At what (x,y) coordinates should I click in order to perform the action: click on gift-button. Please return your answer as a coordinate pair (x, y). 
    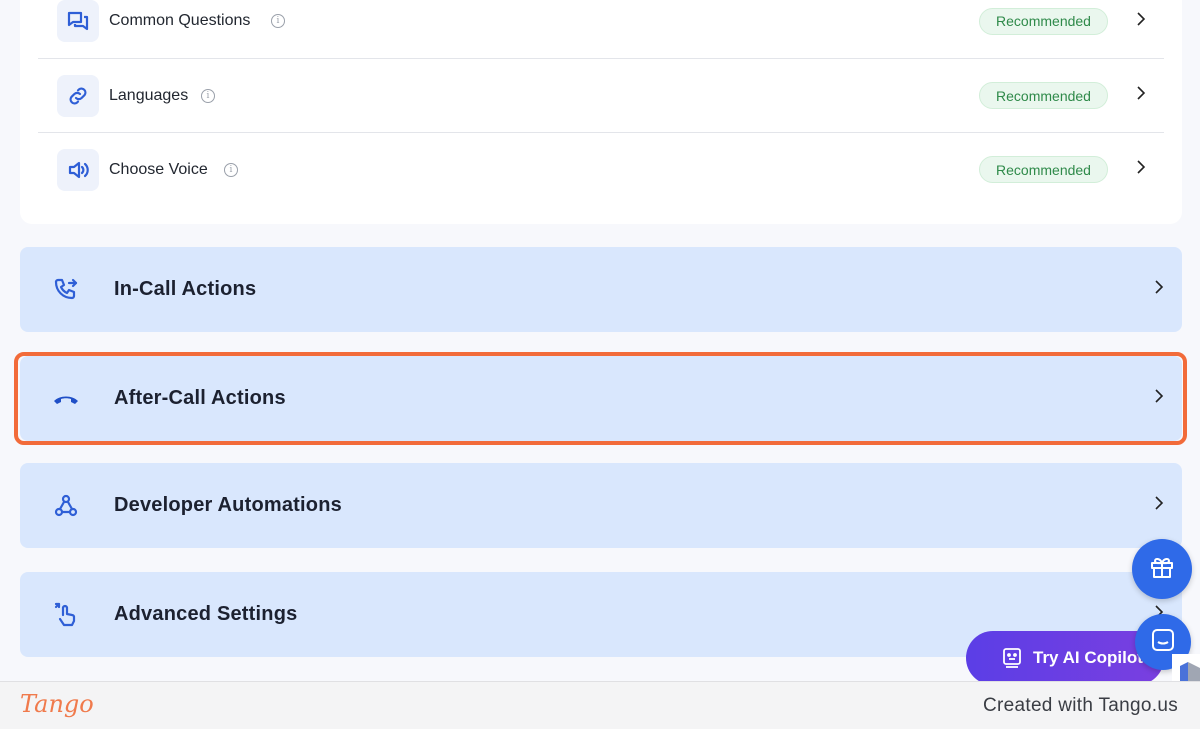
    Looking at the image, I should click on (1162, 569).